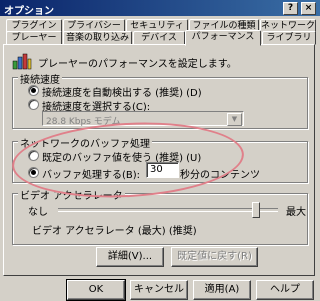 The width and height of the screenshot is (320, 301). What do you see at coordinates (137, 64) in the screenshot?
I see `panel-description: プレーヤーのパフォーマンスを設定します。` at bounding box center [137, 64].